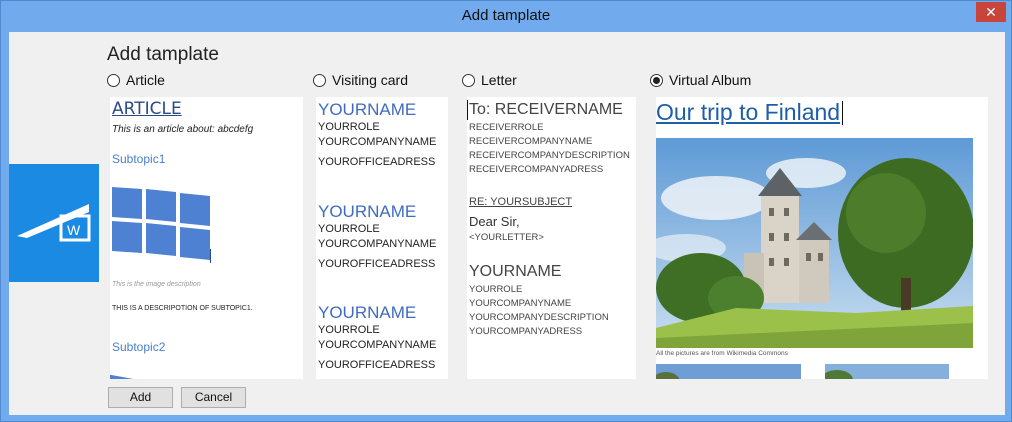  What do you see at coordinates (748, 112) in the screenshot?
I see `album-title: Our trip to Finland` at bounding box center [748, 112].